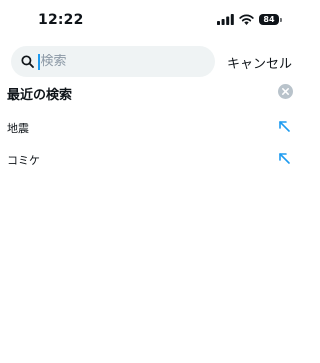 The height and width of the screenshot is (363, 320). What do you see at coordinates (23, 160) in the screenshot?
I see `recent-search-label: コミケ` at bounding box center [23, 160].